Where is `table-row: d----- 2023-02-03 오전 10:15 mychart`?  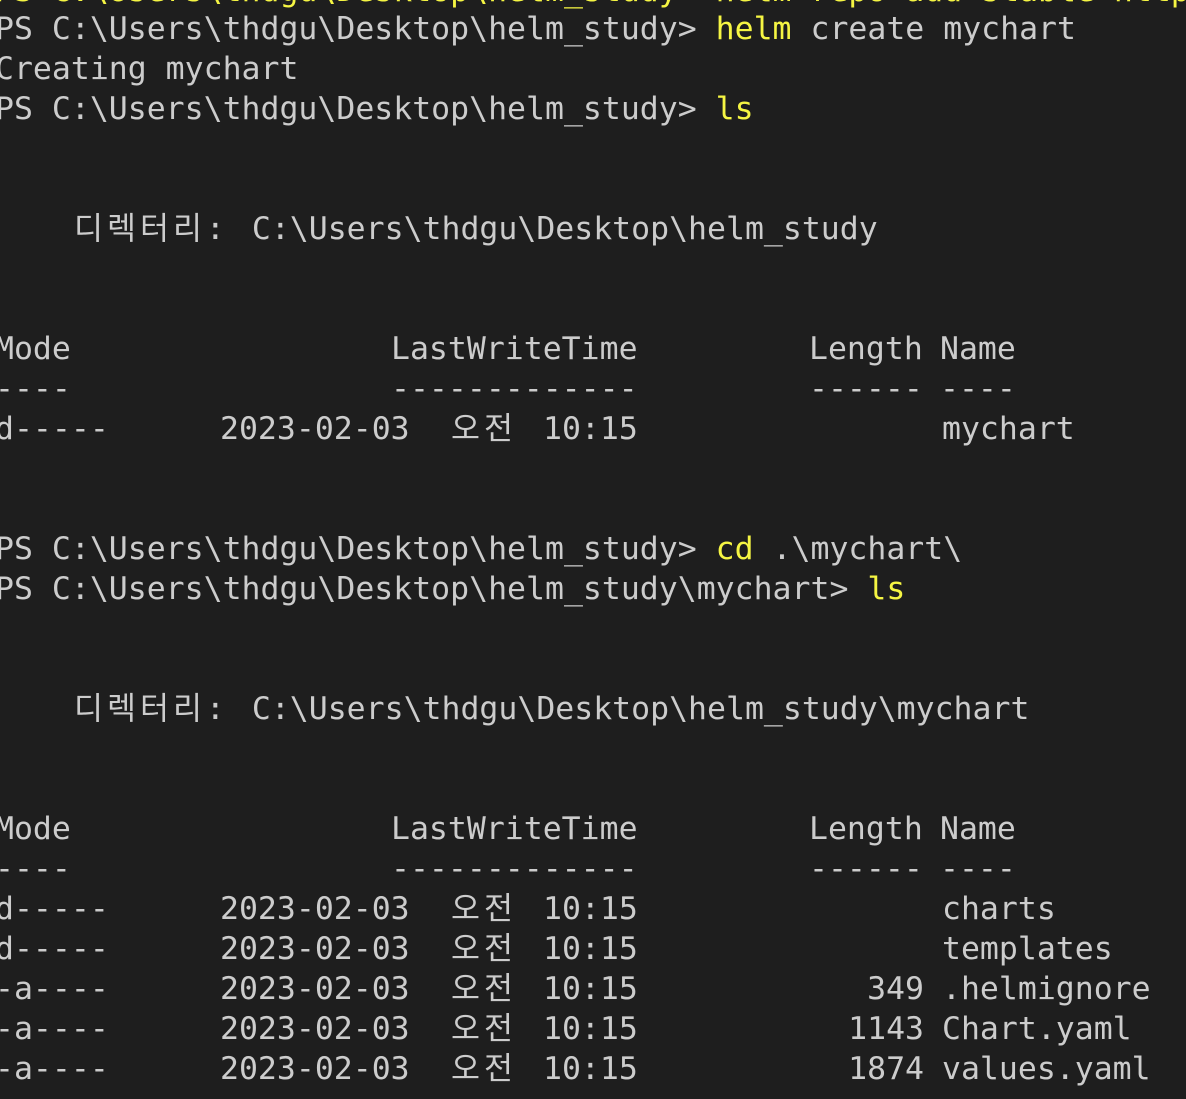
table-row: d----- 2023-02-03 오전 10:15 mychart is located at coordinates (592, 429).